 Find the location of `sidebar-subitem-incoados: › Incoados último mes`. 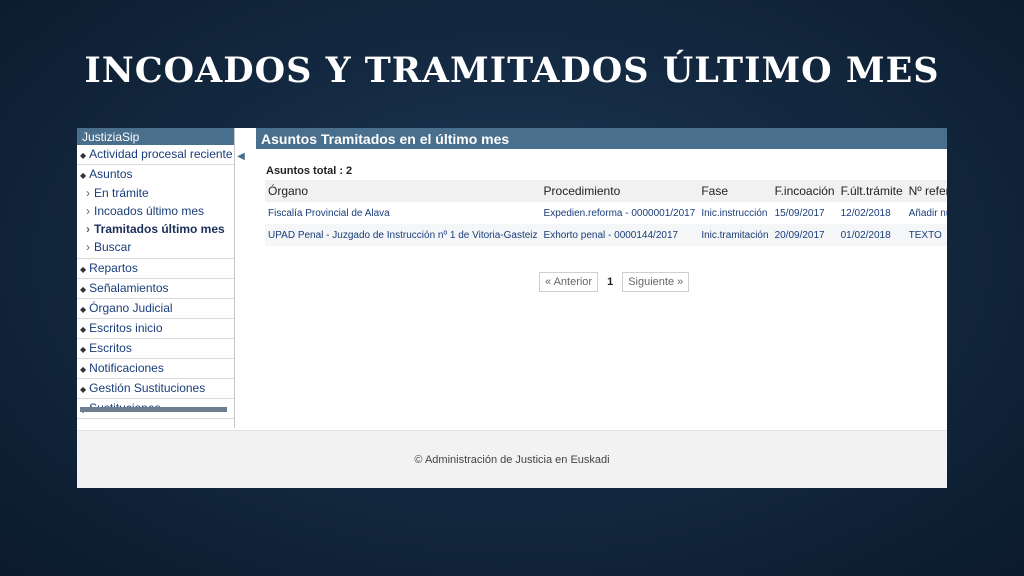

sidebar-subitem-incoados: › Incoados último mes is located at coordinates (155, 211).